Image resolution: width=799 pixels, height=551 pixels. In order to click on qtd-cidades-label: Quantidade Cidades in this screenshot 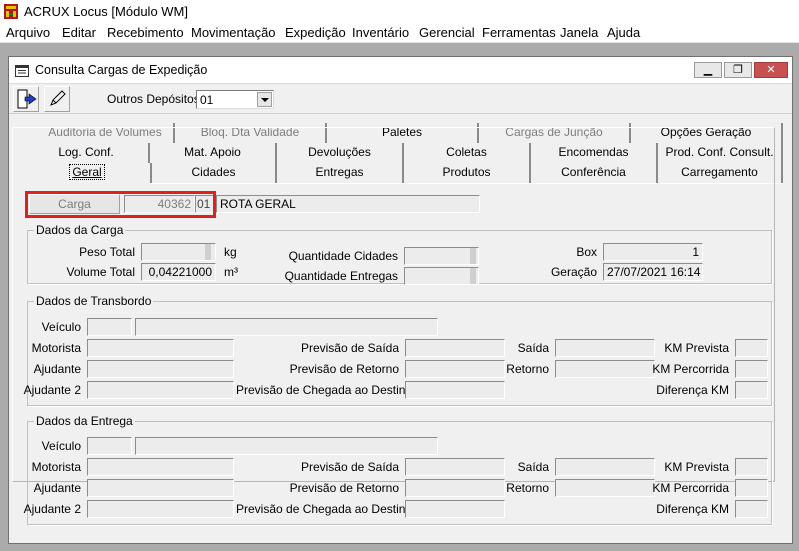, I will do `click(343, 256)`.